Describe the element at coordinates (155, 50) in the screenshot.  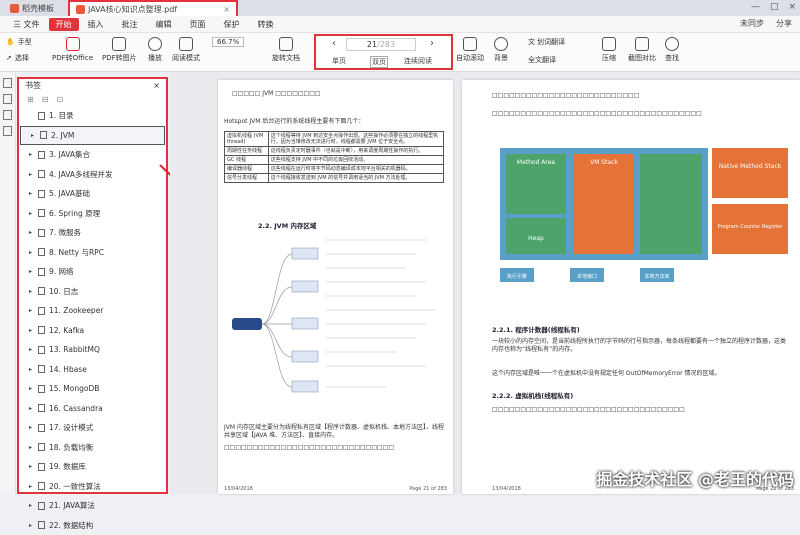
I see `play-button: 播放` at that location.